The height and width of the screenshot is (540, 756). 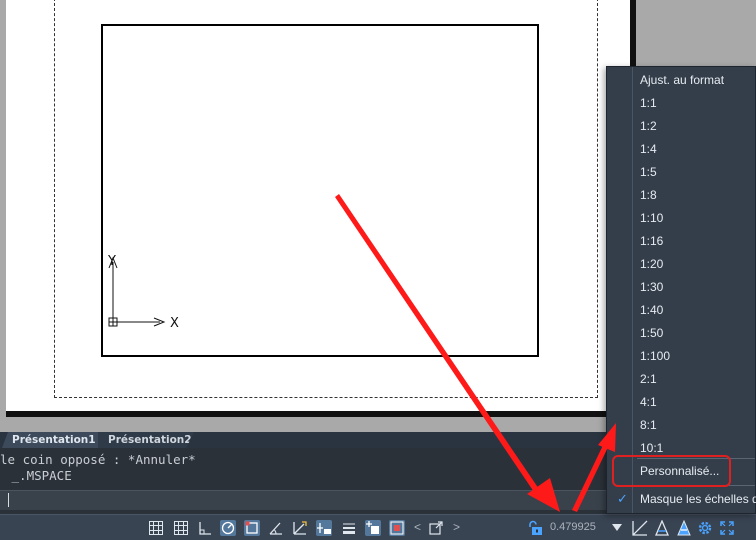 I want to click on command-window: le coin opposé : *Annuler* _.MSPACE, so click(x=303, y=481).